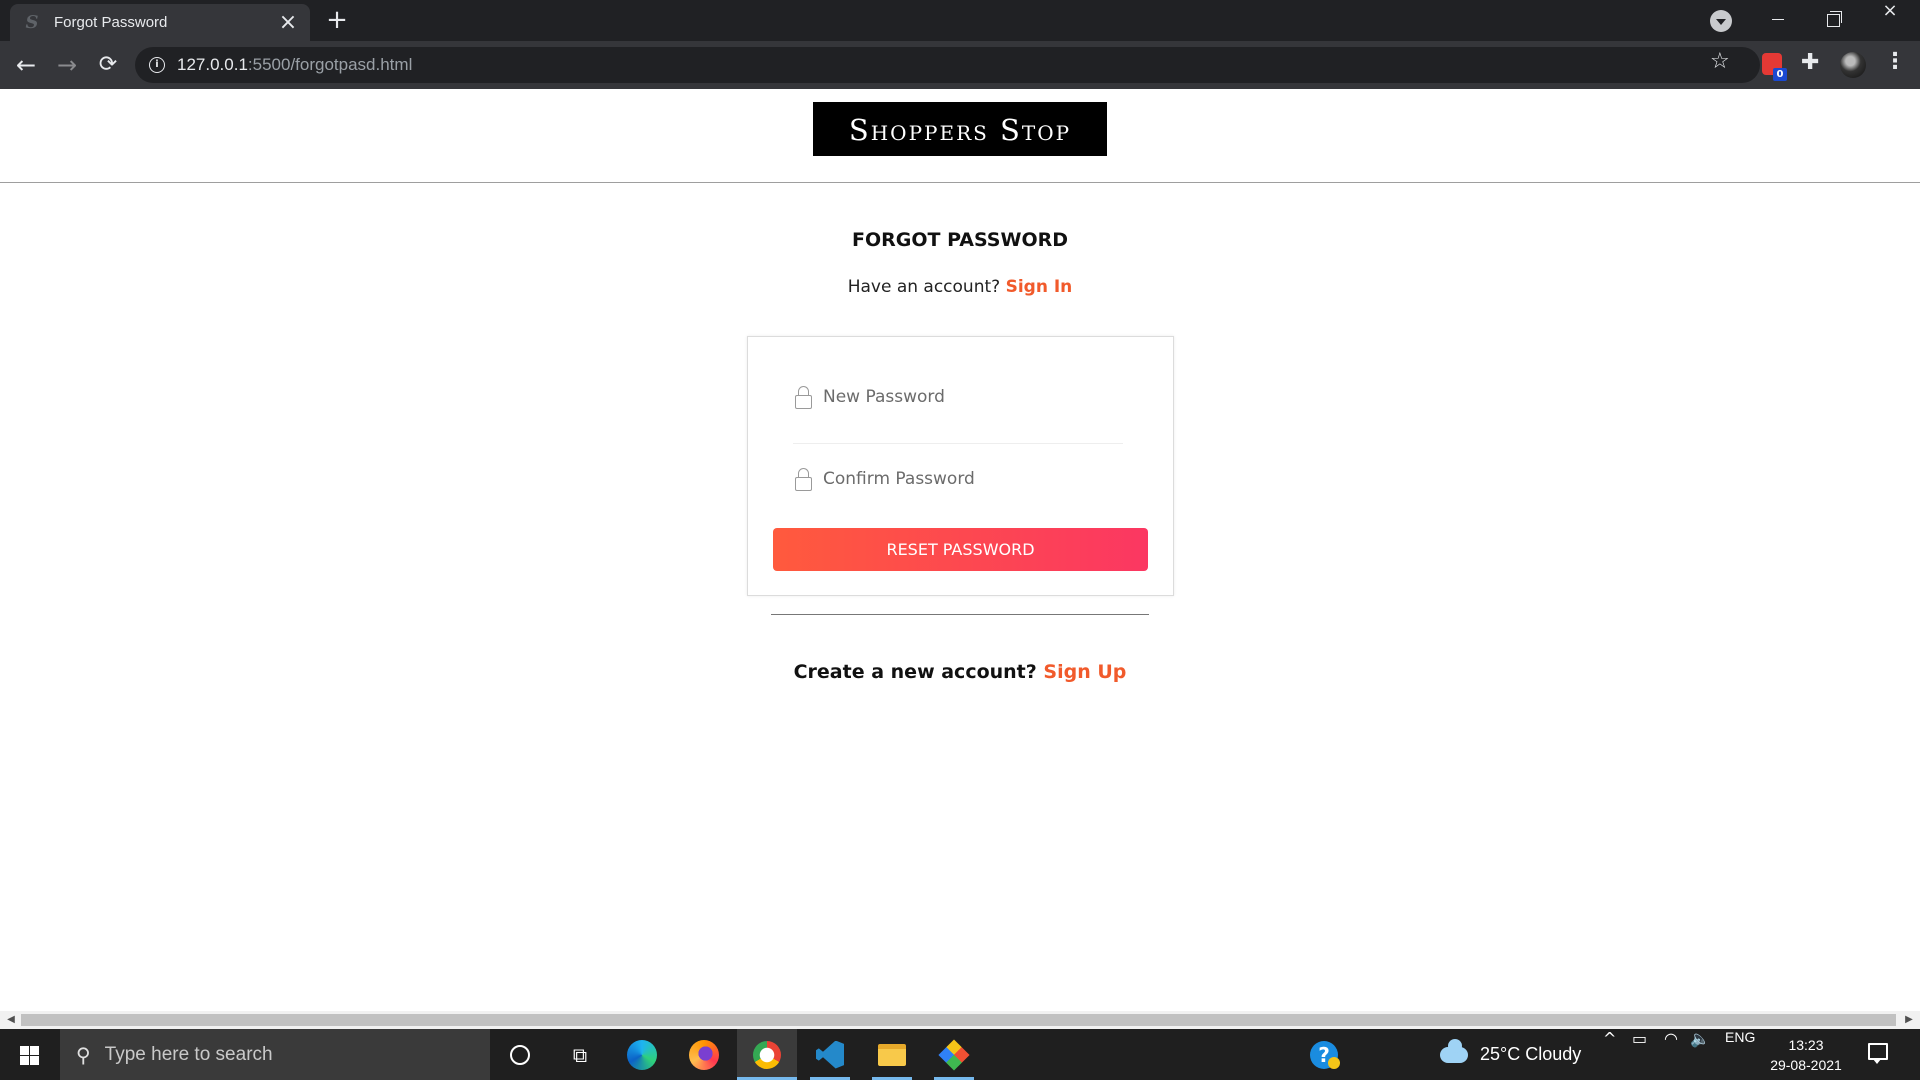 Image resolution: width=1920 pixels, height=1080 pixels. Describe the element at coordinates (1895, 61) in the screenshot. I see `browser-menu-icon: ⋮` at that location.